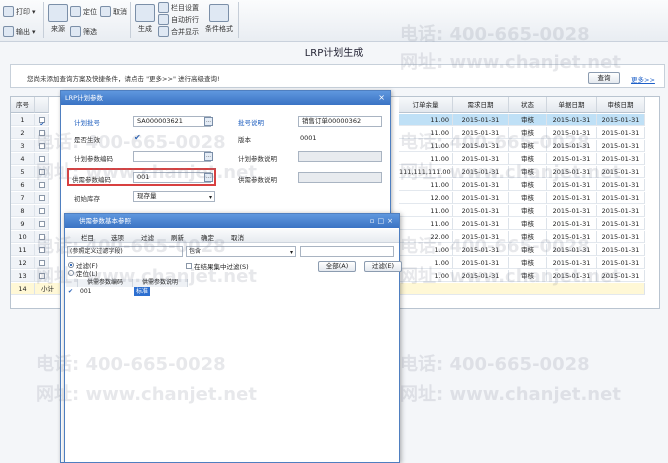 This screenshot has width=668, height=463. What do you see at coordinates (337, 266) in the screenshot?
I see `all-button: 全部(A)` at bounding box center [337, 266].